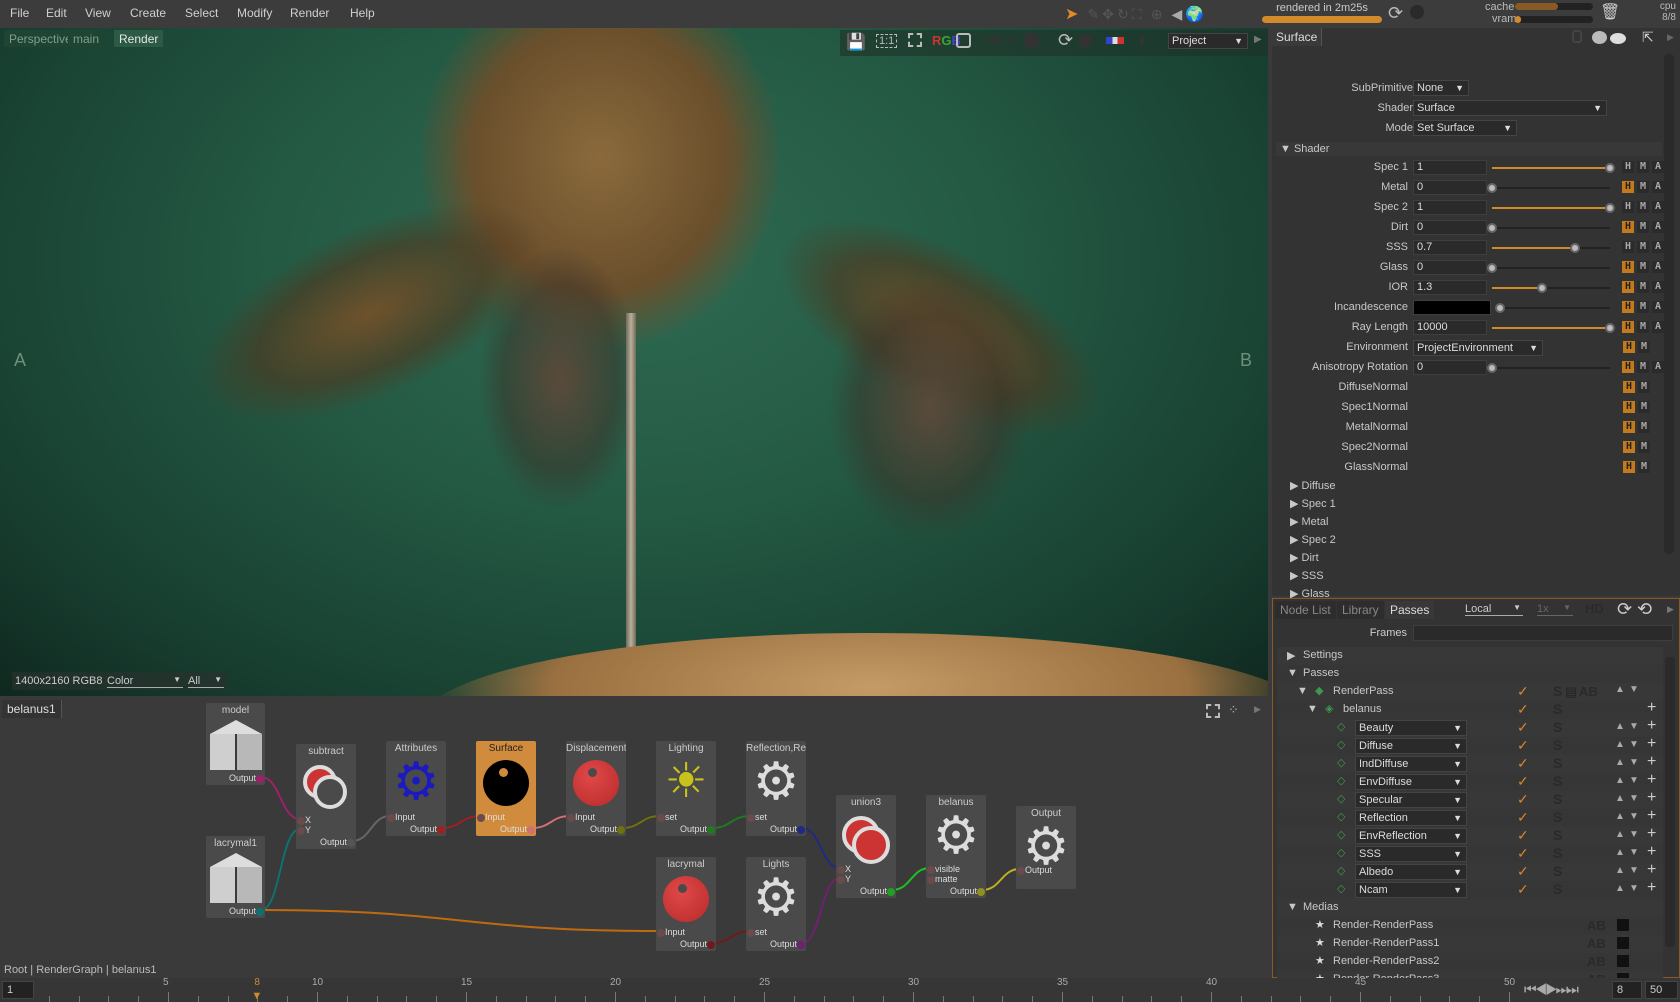 The width and height of the screenshot is (1680, 1002). What do you see at coordinates (1543, 633) in the screenshot?
I see `frames-input` at bounding box center [1543, 633].